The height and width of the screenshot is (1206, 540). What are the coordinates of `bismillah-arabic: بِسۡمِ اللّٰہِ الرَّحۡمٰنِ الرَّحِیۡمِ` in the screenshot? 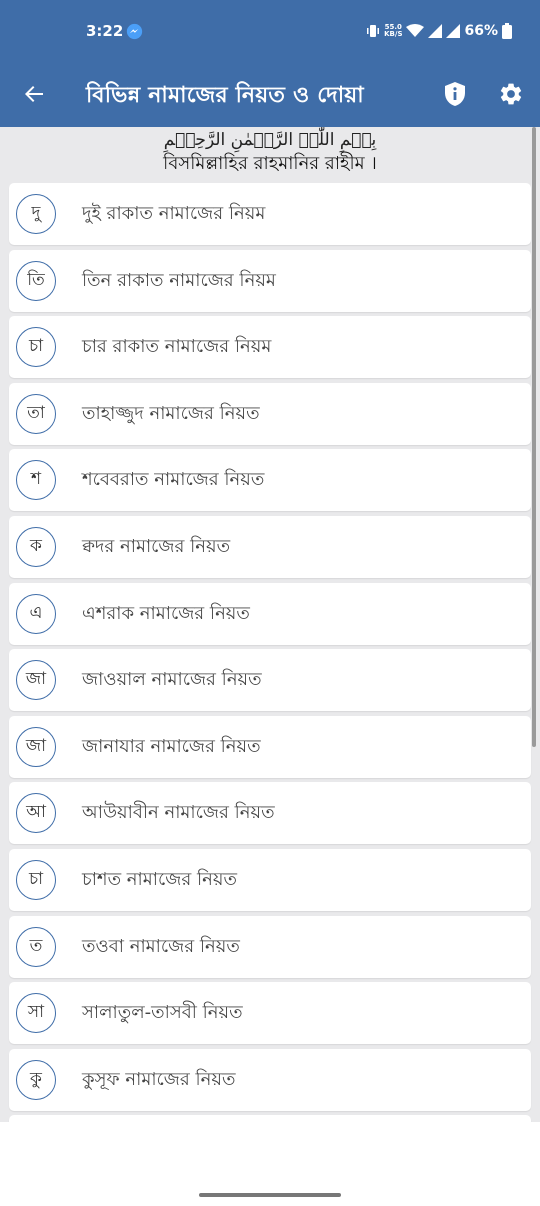 It's located at (270, 140).